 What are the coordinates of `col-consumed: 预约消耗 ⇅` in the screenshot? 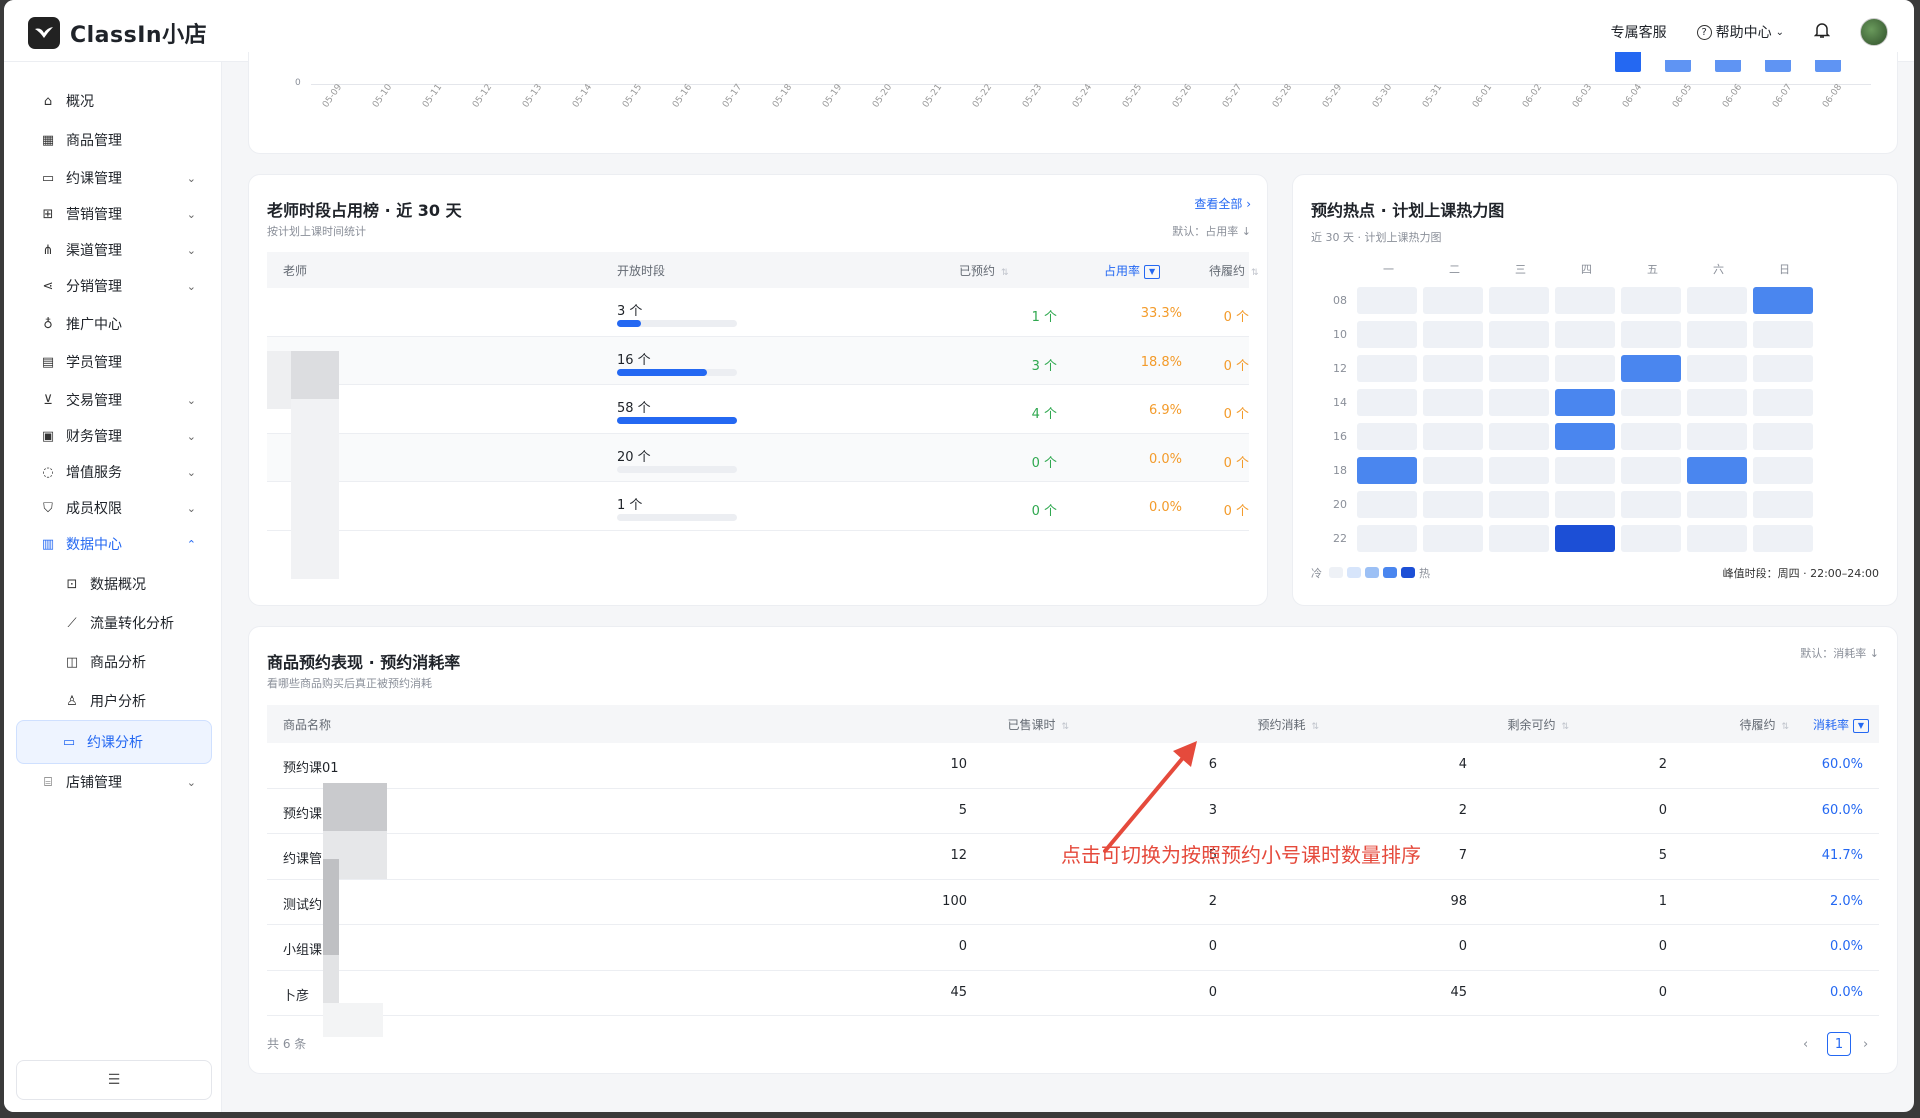 It's located at (1219, 724).